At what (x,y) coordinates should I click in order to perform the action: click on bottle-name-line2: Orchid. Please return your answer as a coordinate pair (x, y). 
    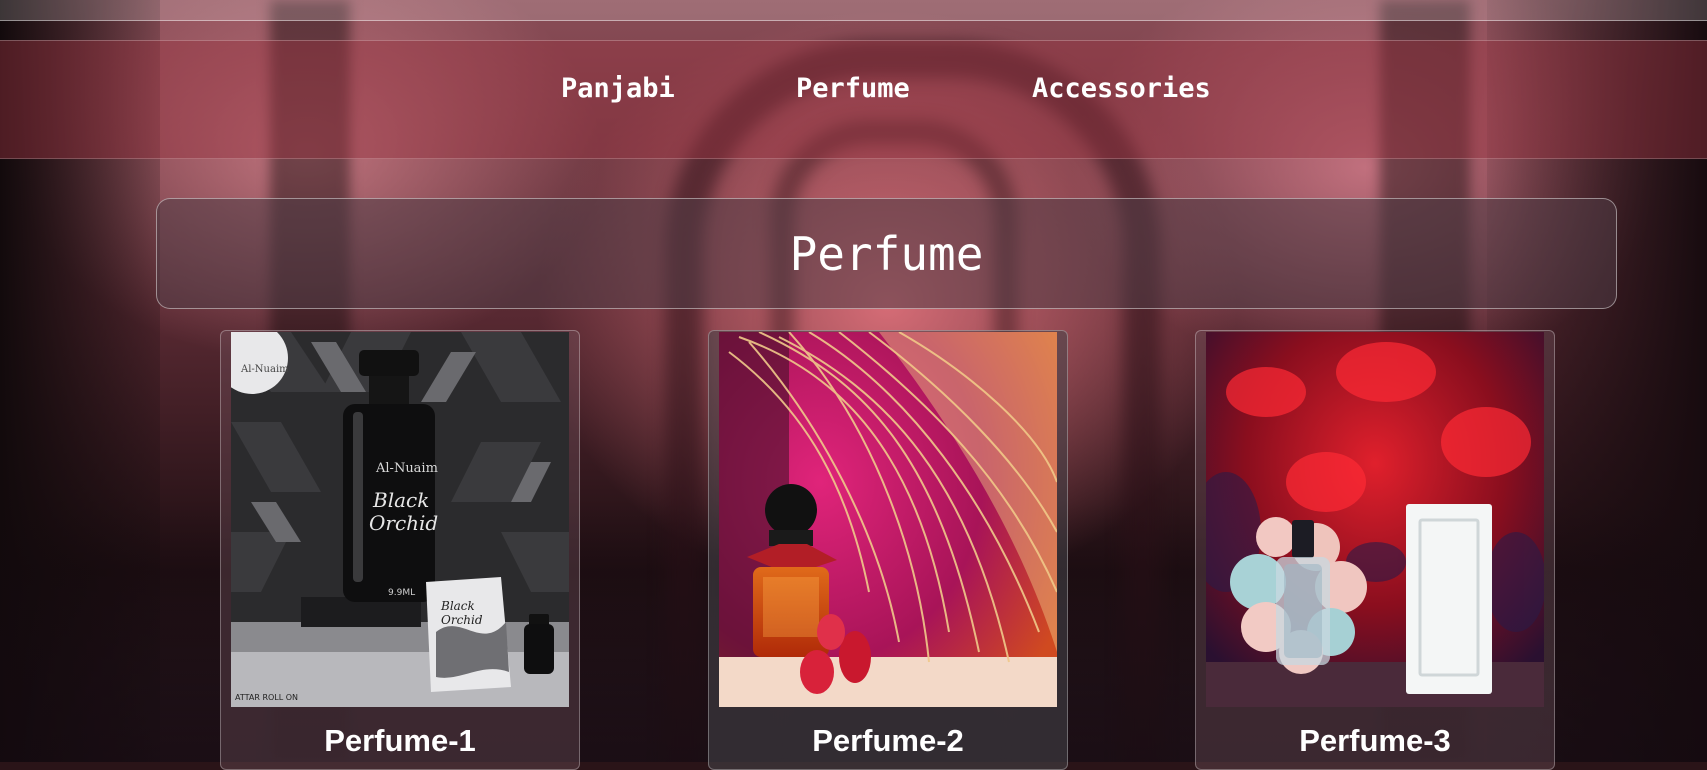
    Looking at the image, I should click on (403, 523).